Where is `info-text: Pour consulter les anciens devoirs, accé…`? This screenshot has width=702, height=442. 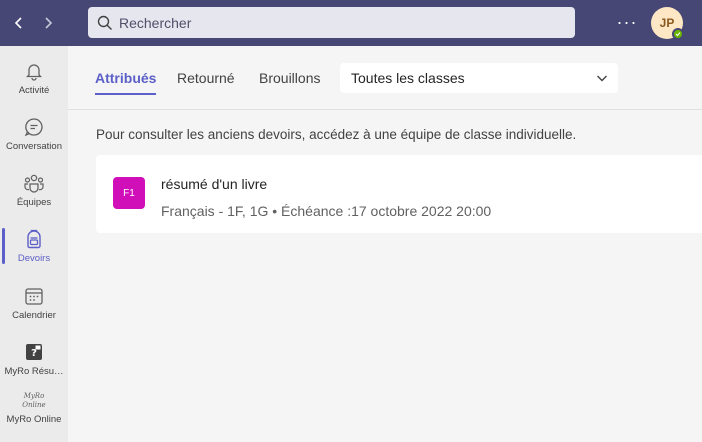 info-text: Pour consulter les anciens devoirs, accé… is located at coordinates (336, 134).